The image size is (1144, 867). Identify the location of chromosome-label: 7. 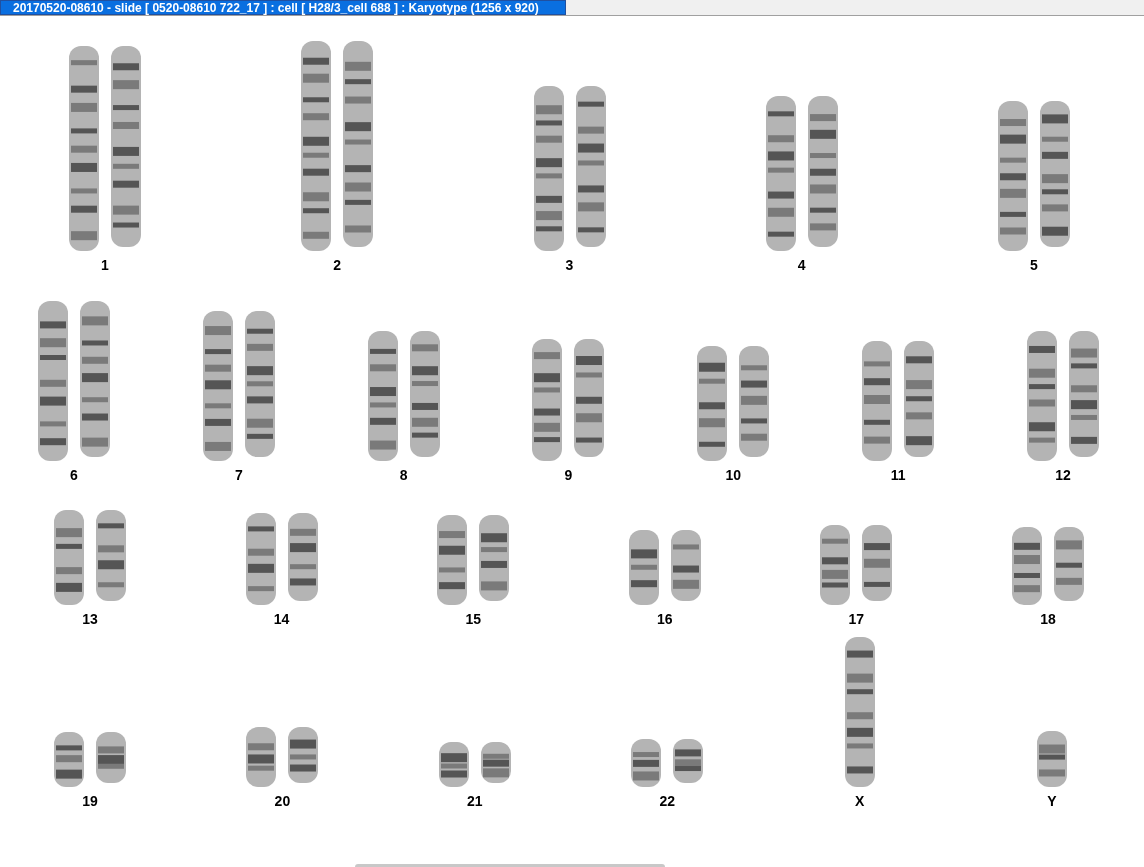
(238, 475).